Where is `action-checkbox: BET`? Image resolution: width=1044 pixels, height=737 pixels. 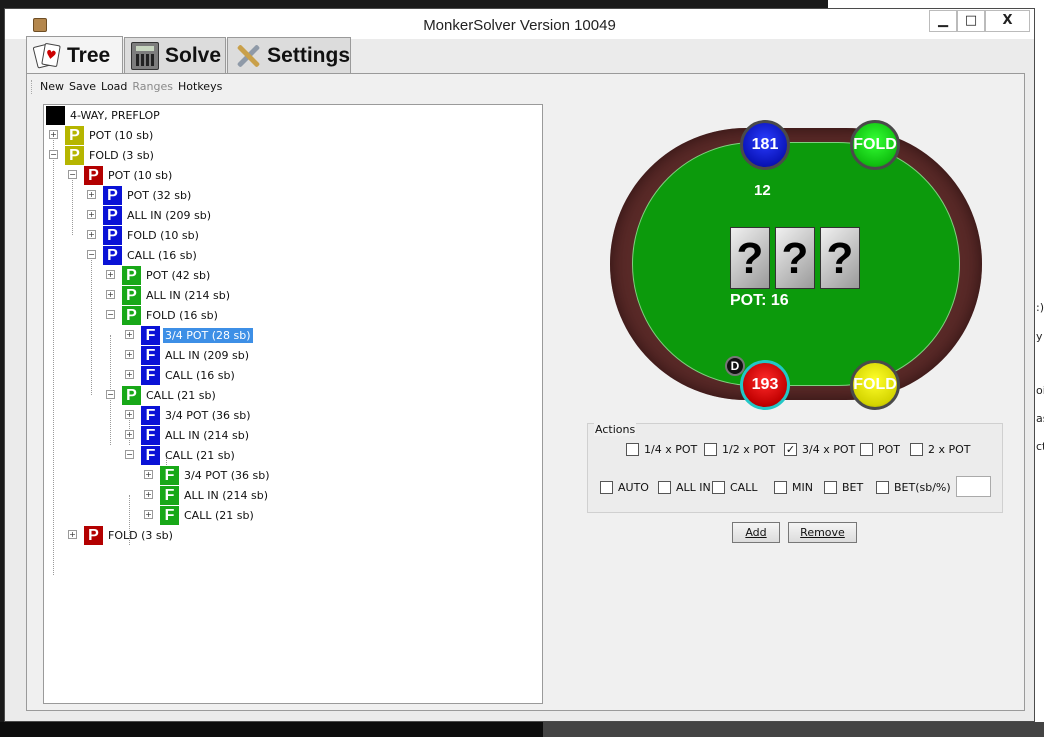
action-checkbox: BET is located at coordinates (843, 487).